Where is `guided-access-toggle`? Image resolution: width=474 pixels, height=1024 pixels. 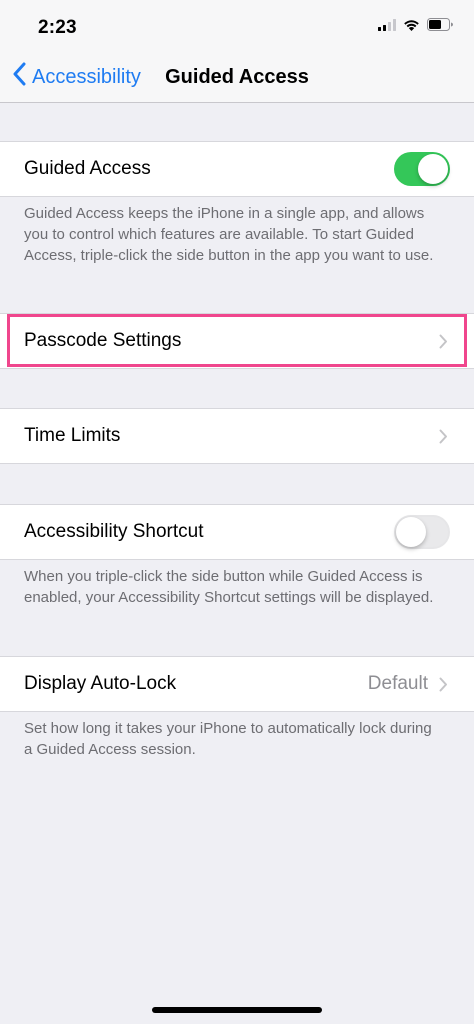 guided-access-toggle is located at coordinates (422, 169).